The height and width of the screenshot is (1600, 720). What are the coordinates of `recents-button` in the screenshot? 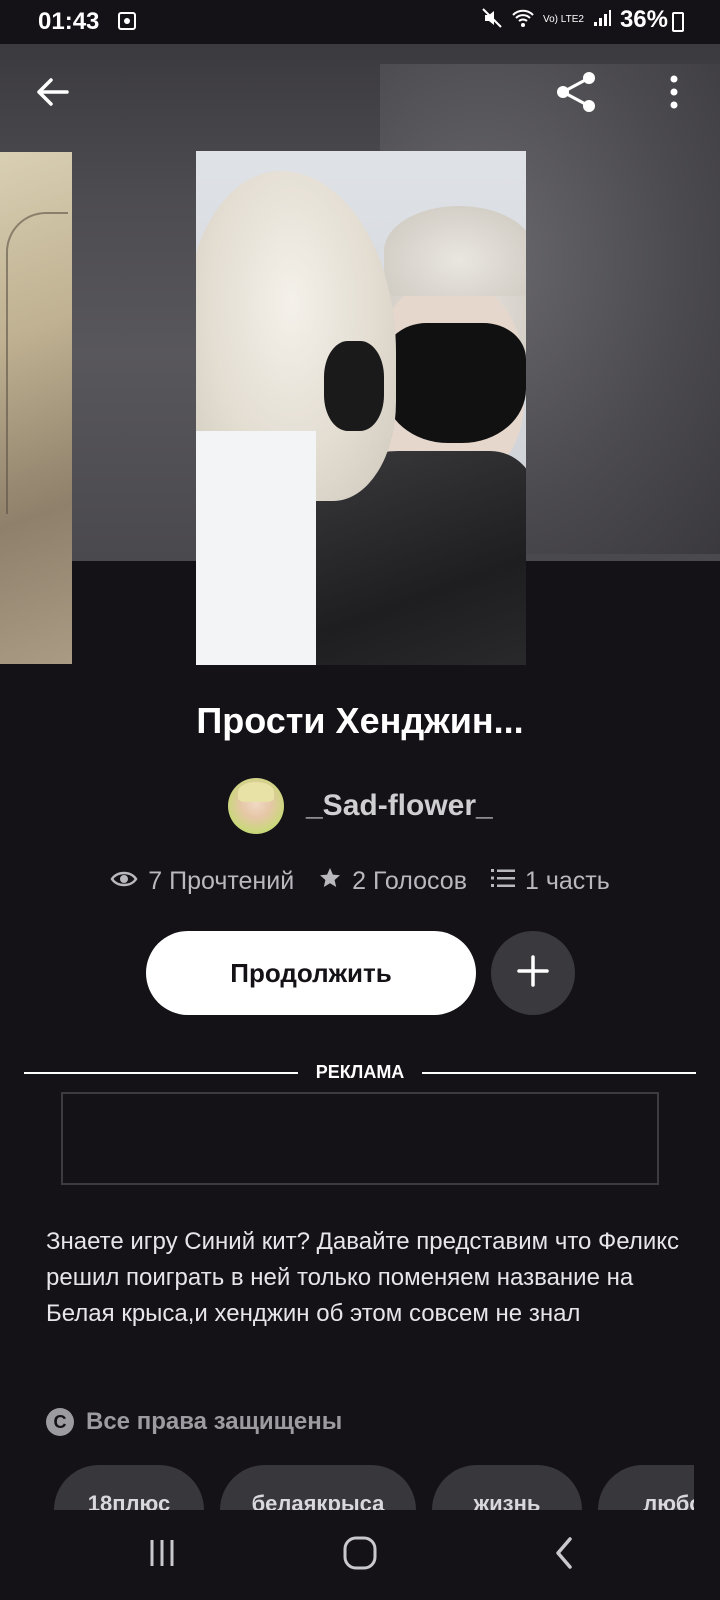 It's located at (162, 1555).